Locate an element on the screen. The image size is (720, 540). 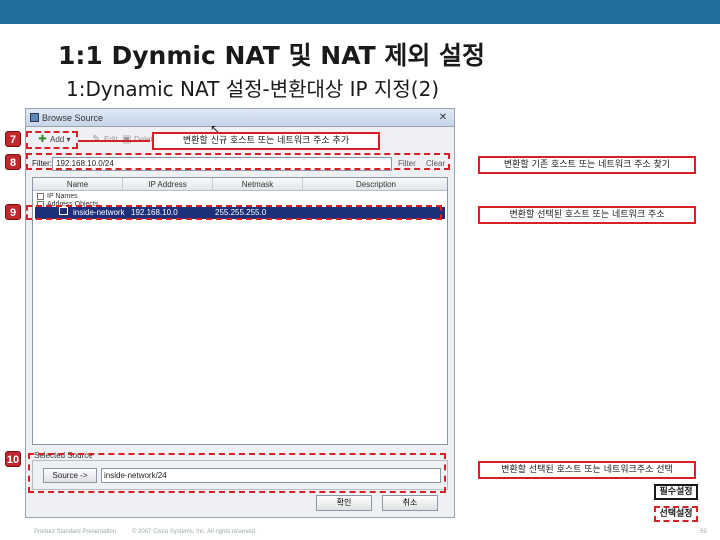
table-header: Name IP Address Netmask Description is located at coordinates (240, 184).